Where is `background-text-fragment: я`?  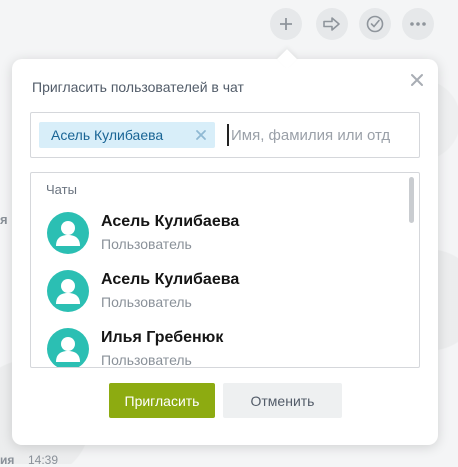 background-text-fragment: я is located at coordinates (4, 219).